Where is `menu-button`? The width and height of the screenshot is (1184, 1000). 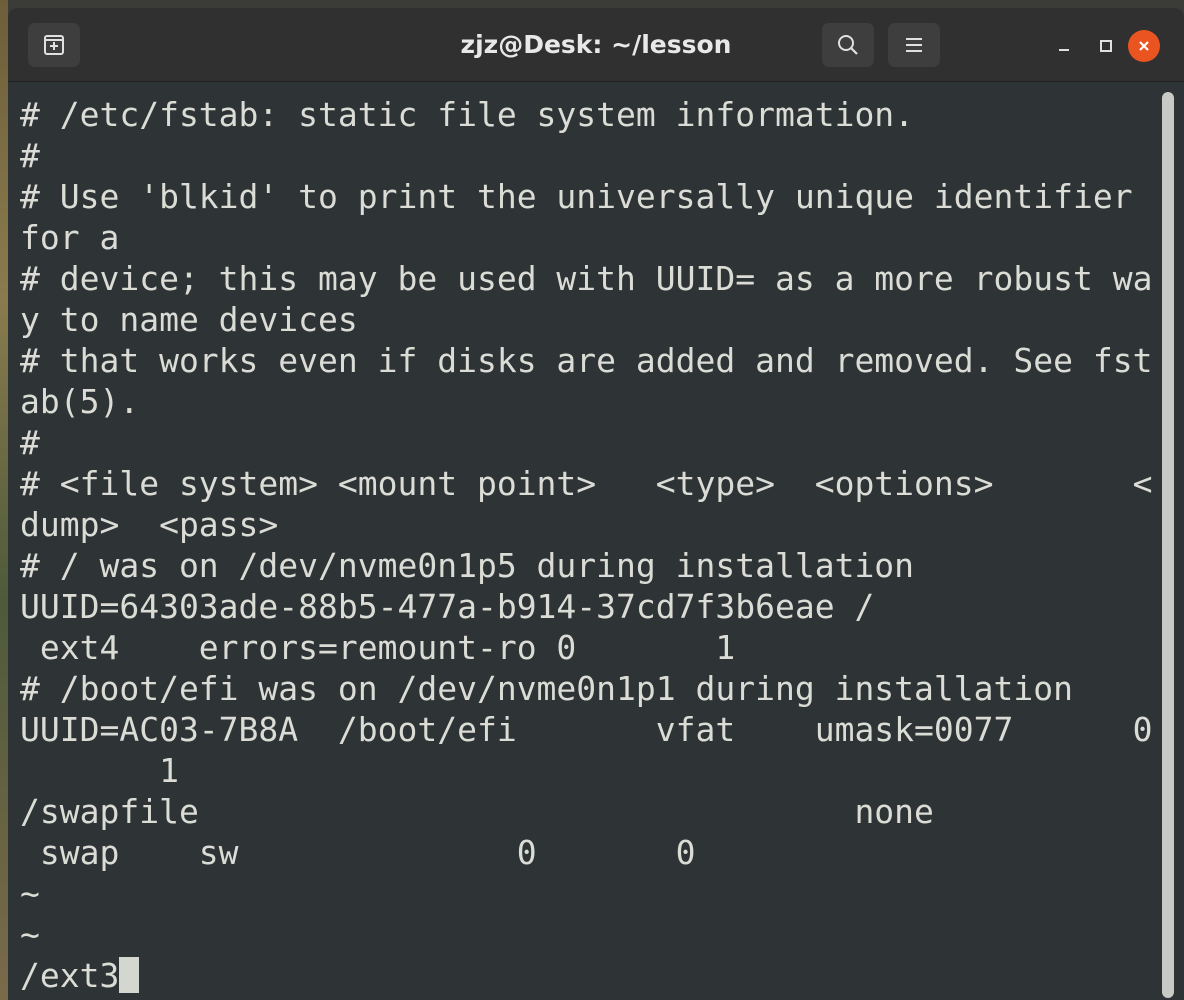 menu-button is located at coordinates (914, 45).